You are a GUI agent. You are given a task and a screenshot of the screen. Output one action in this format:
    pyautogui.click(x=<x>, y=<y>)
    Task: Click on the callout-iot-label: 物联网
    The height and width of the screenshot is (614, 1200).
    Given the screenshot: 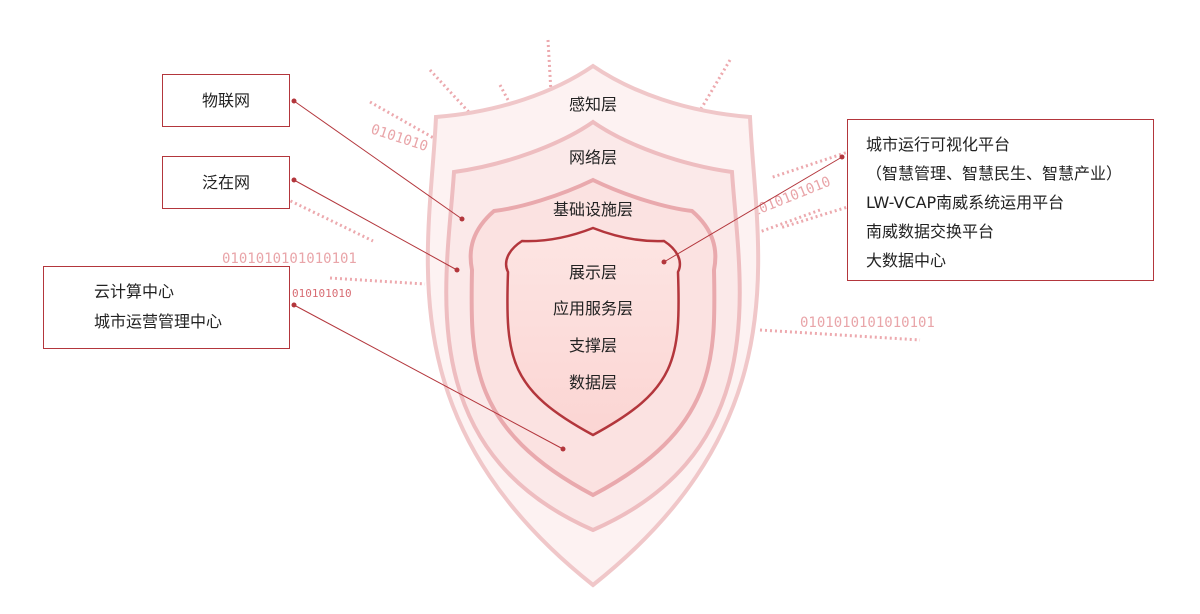 What is the action you would take?
    pyautogui.click(x=225, y=100)
    